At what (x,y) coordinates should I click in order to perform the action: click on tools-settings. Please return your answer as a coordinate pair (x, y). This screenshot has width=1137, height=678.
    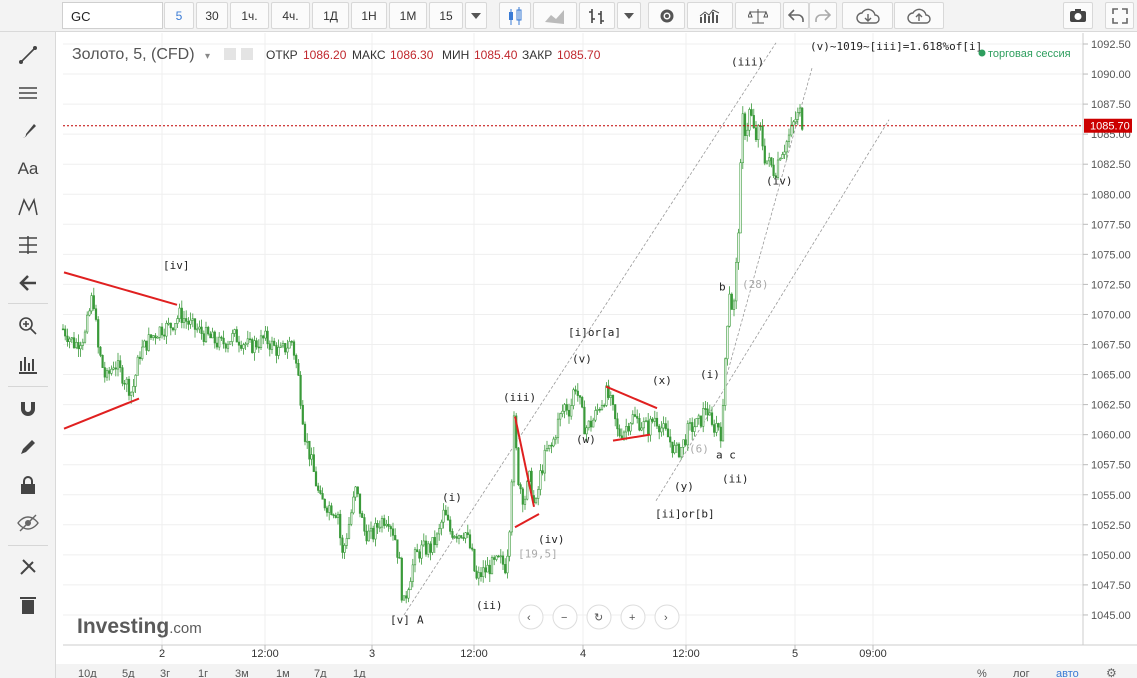
    Looking at the image, I should click on (28, 567).